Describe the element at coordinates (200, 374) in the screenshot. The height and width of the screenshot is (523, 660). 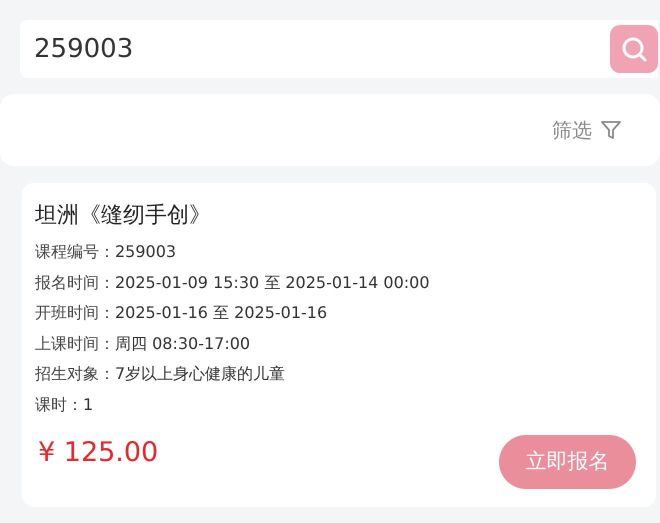
I see `field-value: 7岁以上身心健康的儿童` at that location.